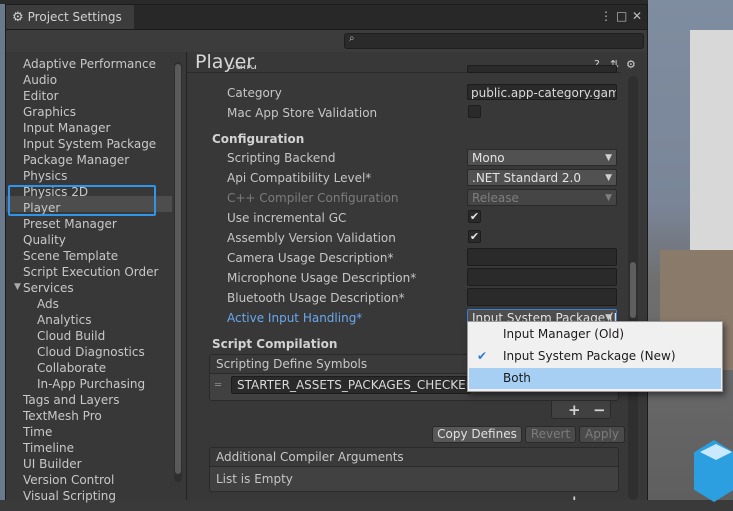 This screenshot has height=511, width=733. What do you see at coordinates (82, 200) in the screenshot?
I see `player-highlight-annotation` at bounding box center [82, 200].